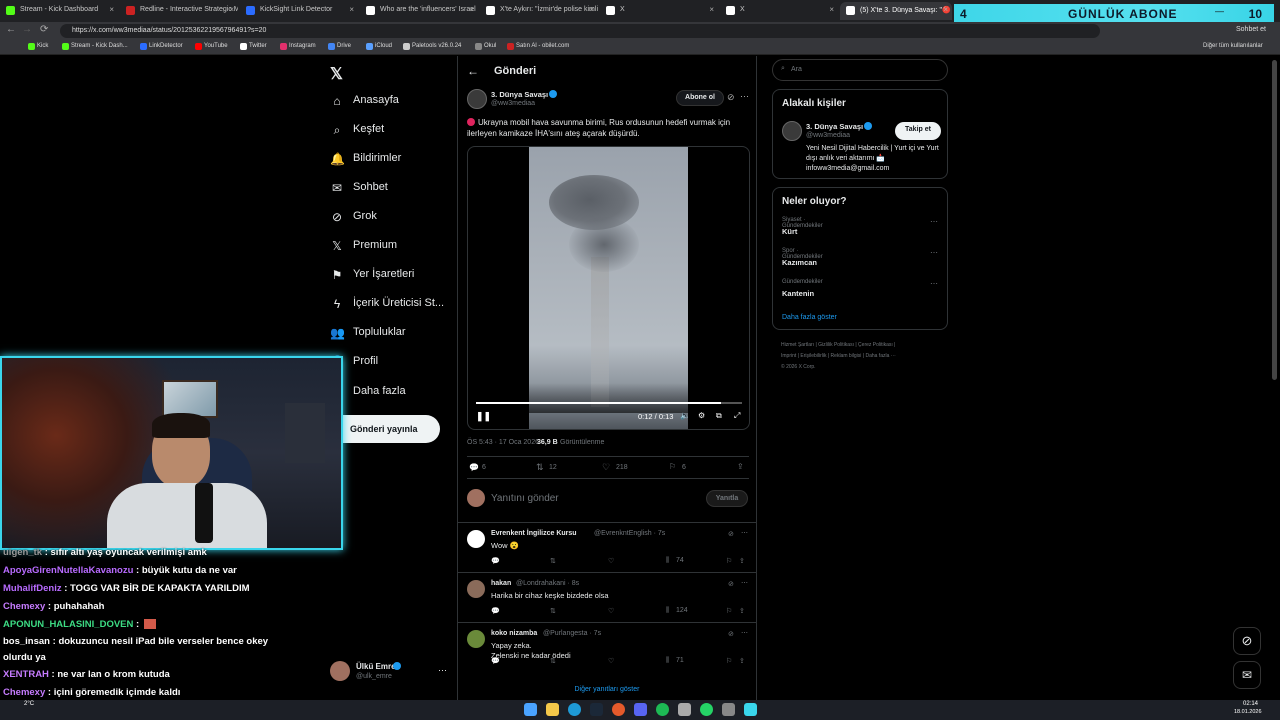 This screenshot has height=720, width=1280. Describe the element at coordinates (299, 11) in the screenshot. I see `browser-tab: KickSight Link Detector ×` at that location.